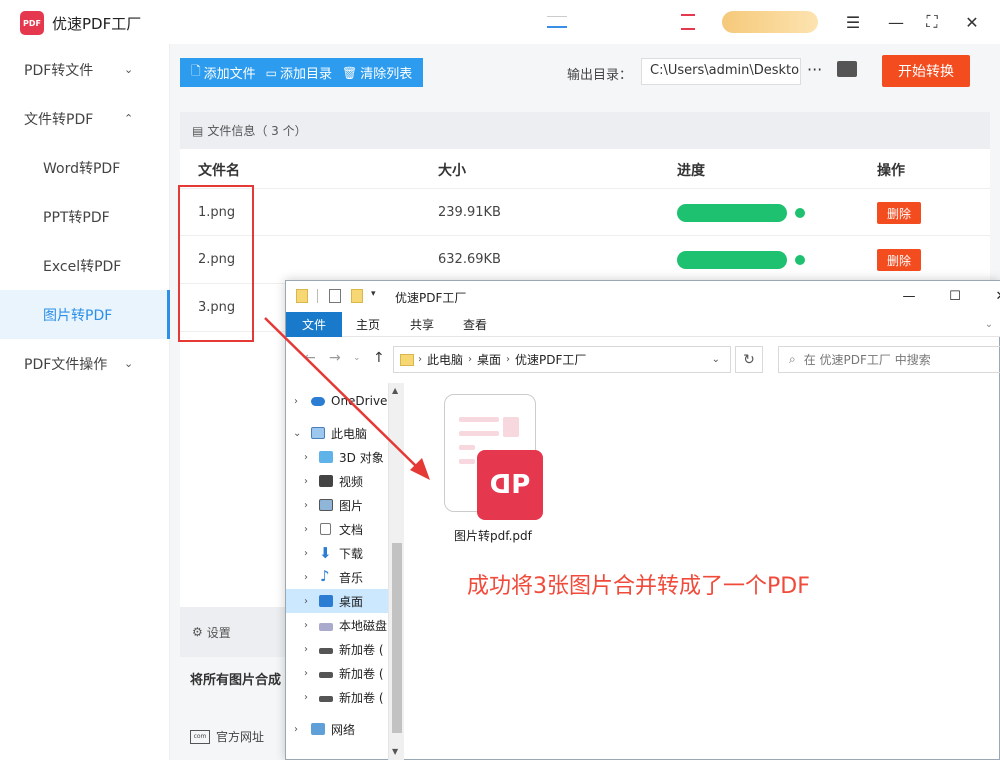  I want to click on clear-list-button: 🗑 清除列表, so click(377, 73).